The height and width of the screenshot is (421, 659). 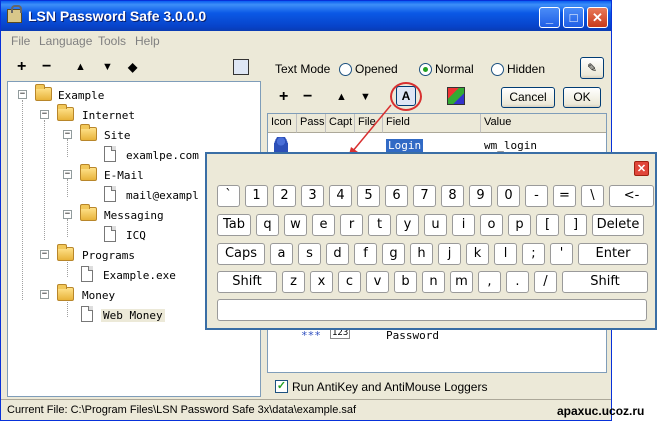 I want to click on key-3-7-m: m, so click(x=461, y=282).